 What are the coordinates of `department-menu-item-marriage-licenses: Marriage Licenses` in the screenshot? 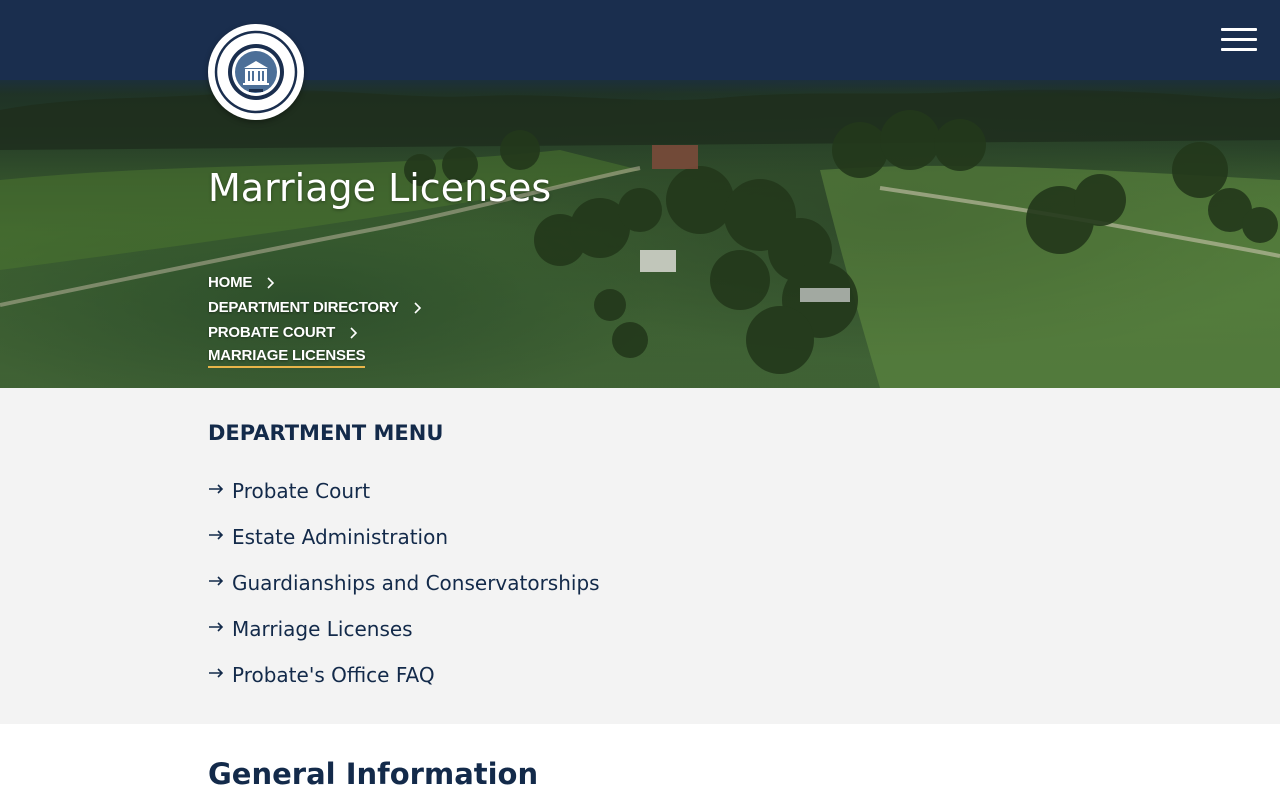 It's located at (404, 629).